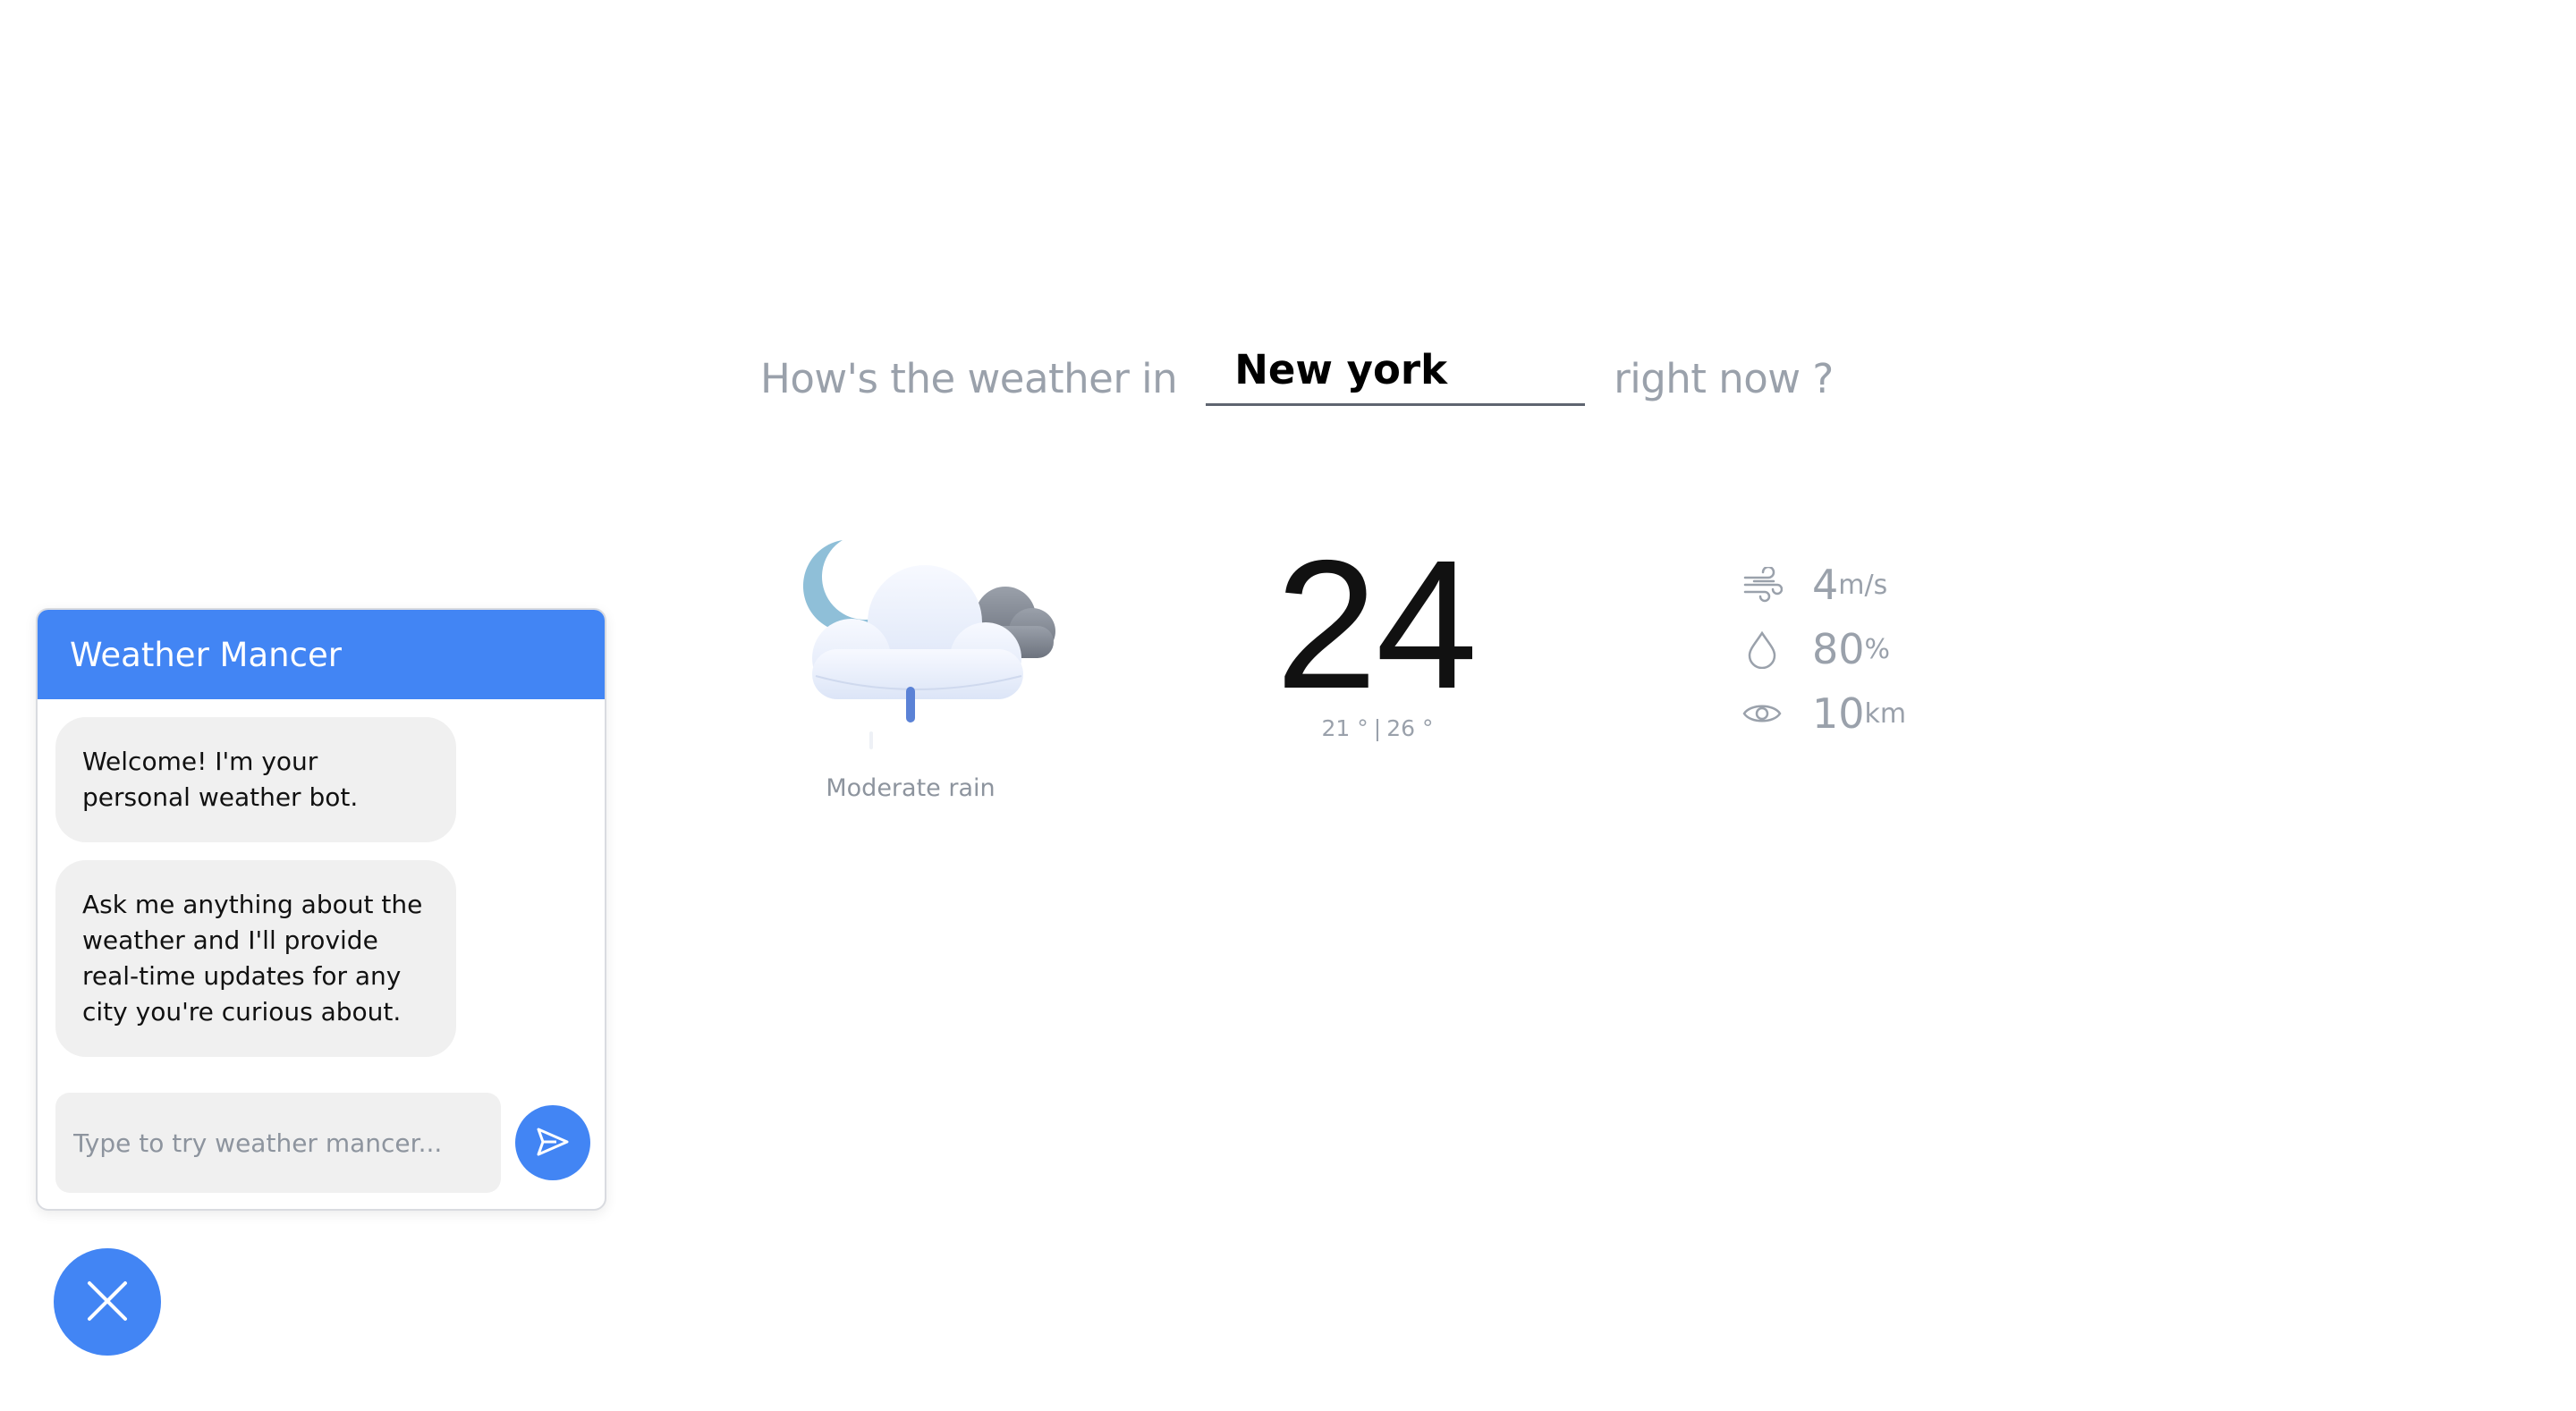 The image size is (2576, 1411). I want to click on weather-query: How's the weather in right now ?, so click(1297, 370).